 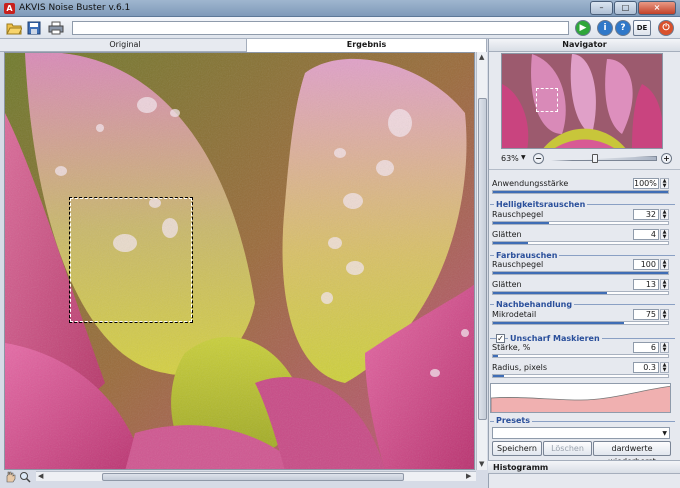 What do you see at coordinates (10, 477) in the screenshot?
I see `hand-tool-icon` at bounding box center [10, 477].